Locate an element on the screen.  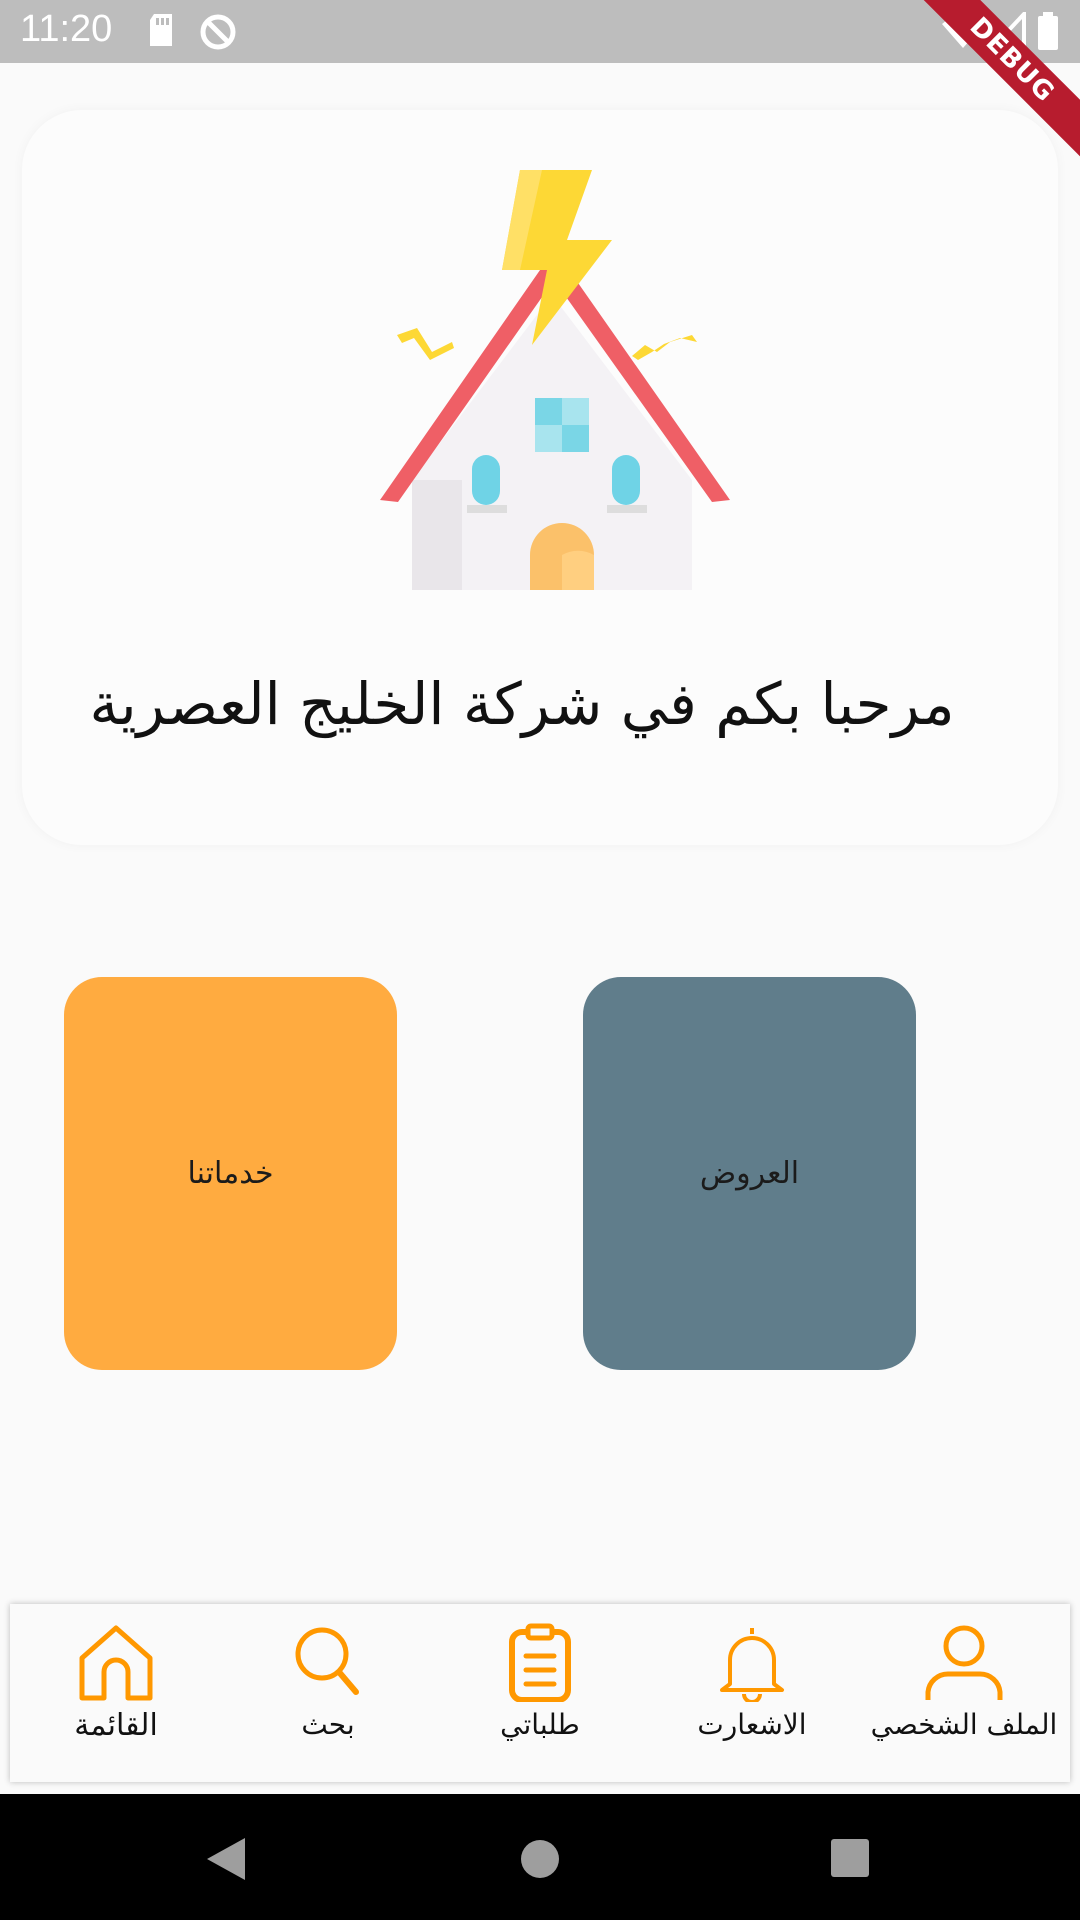
nav-item-search: بحث is located at coordinates (328, 1693).